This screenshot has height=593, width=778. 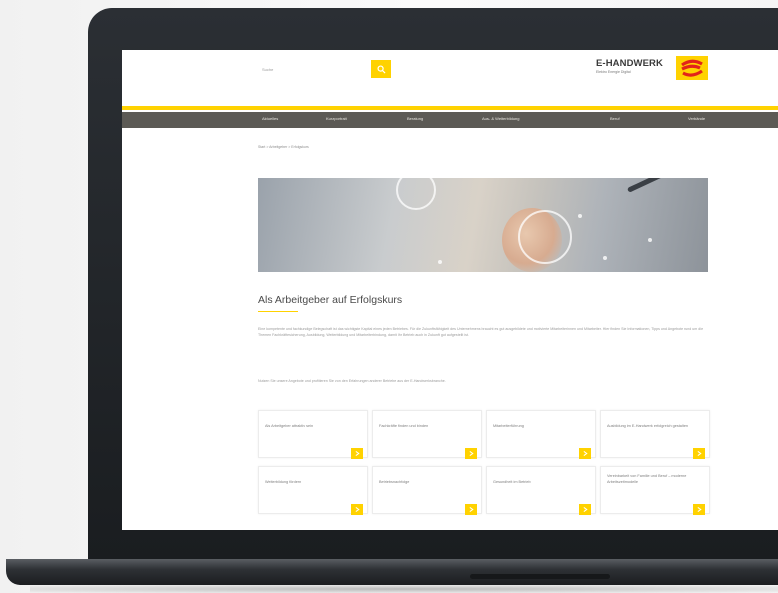 What do you see at coordinates (692, 68) in the screenshot?
I see `e-handwerk-logo-mark` at bounding box center [692, 68].